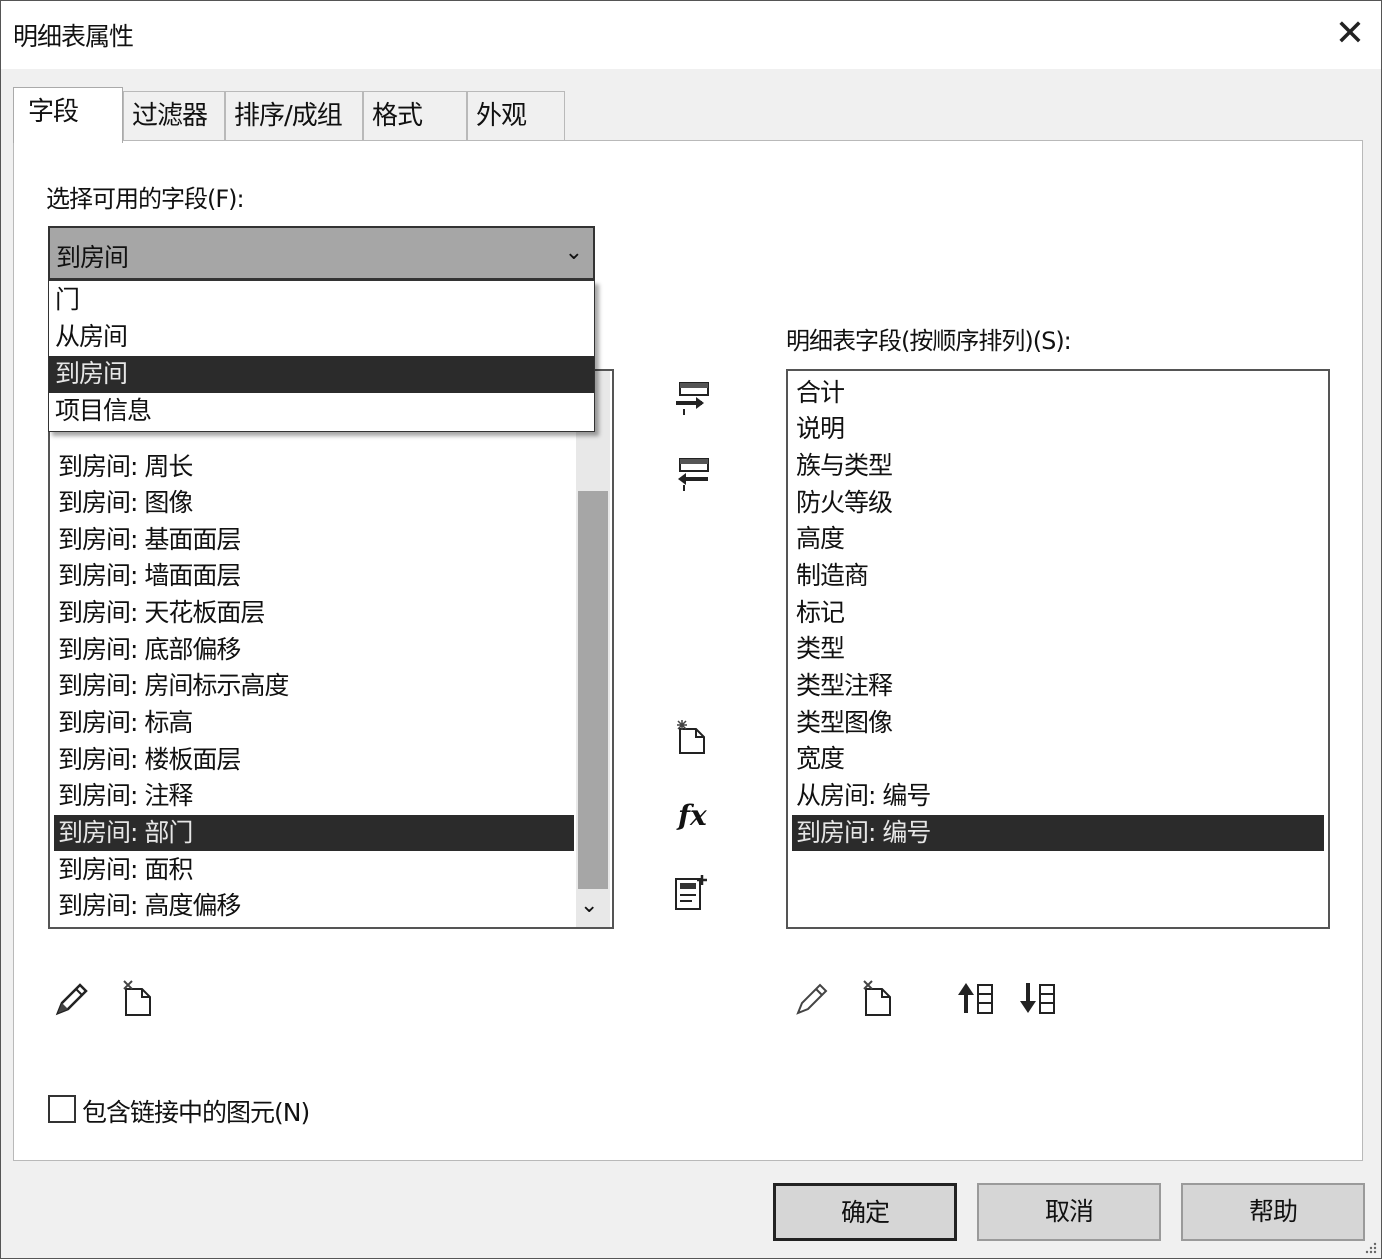  I want to click on list-item: 到房间: 标高, so click(123, 723).